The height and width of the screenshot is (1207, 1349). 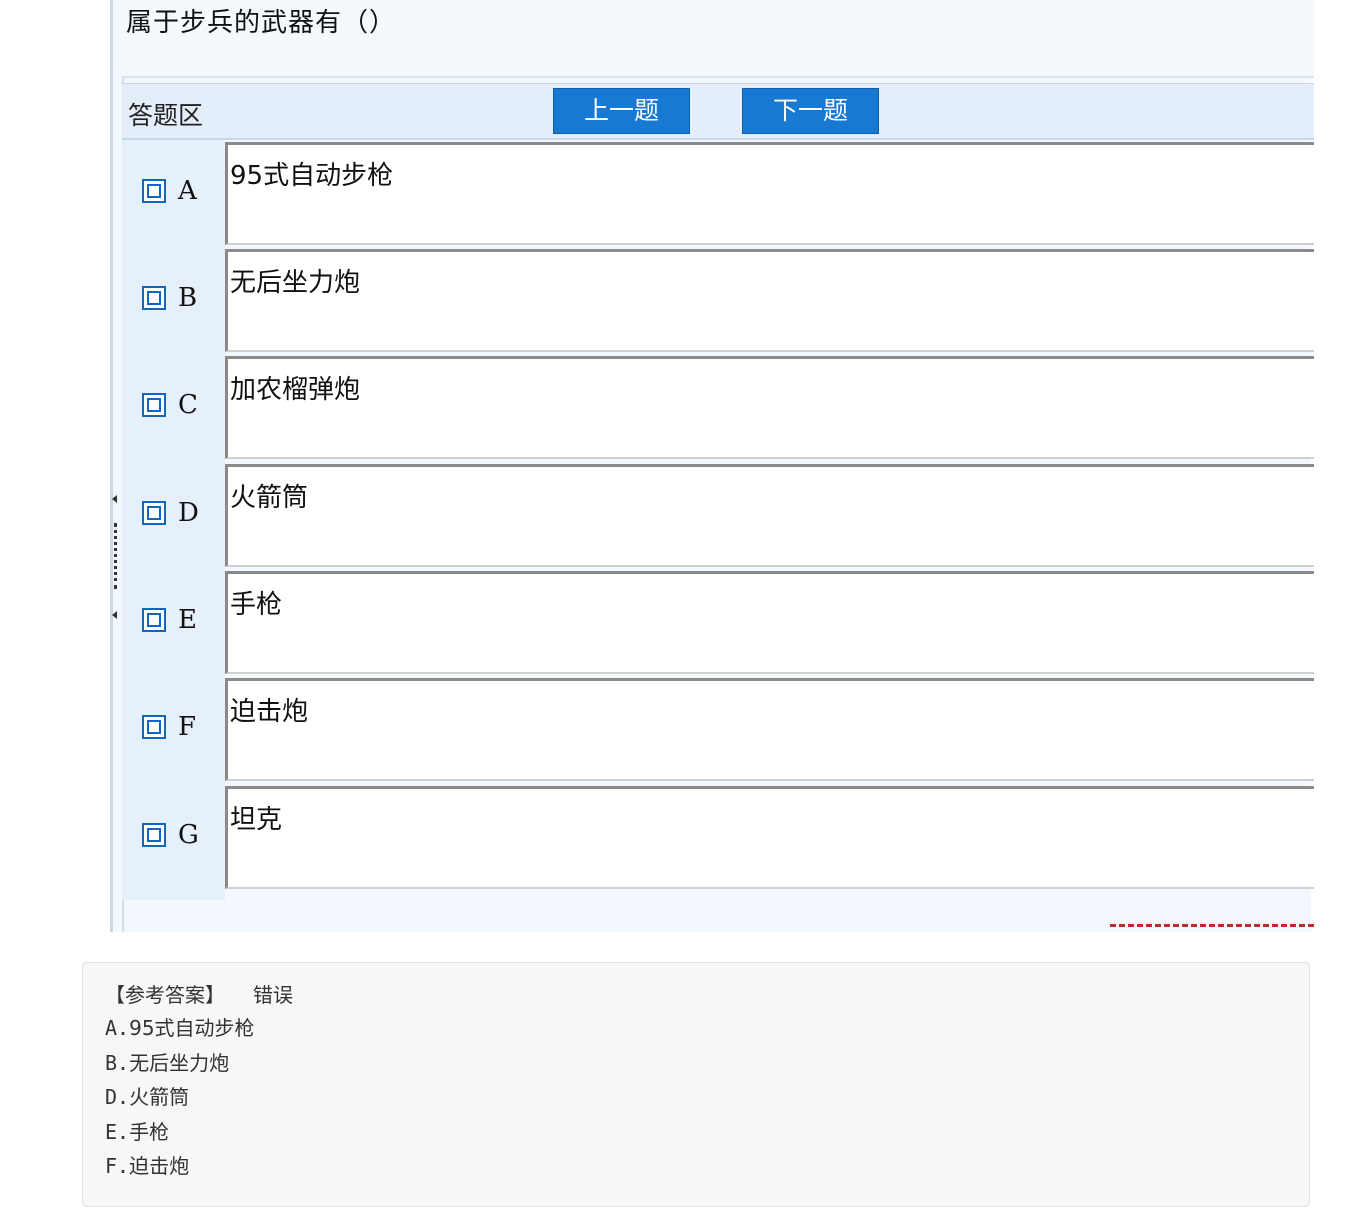 I want to click on answer-key: B., so click(x=117, y=1062).